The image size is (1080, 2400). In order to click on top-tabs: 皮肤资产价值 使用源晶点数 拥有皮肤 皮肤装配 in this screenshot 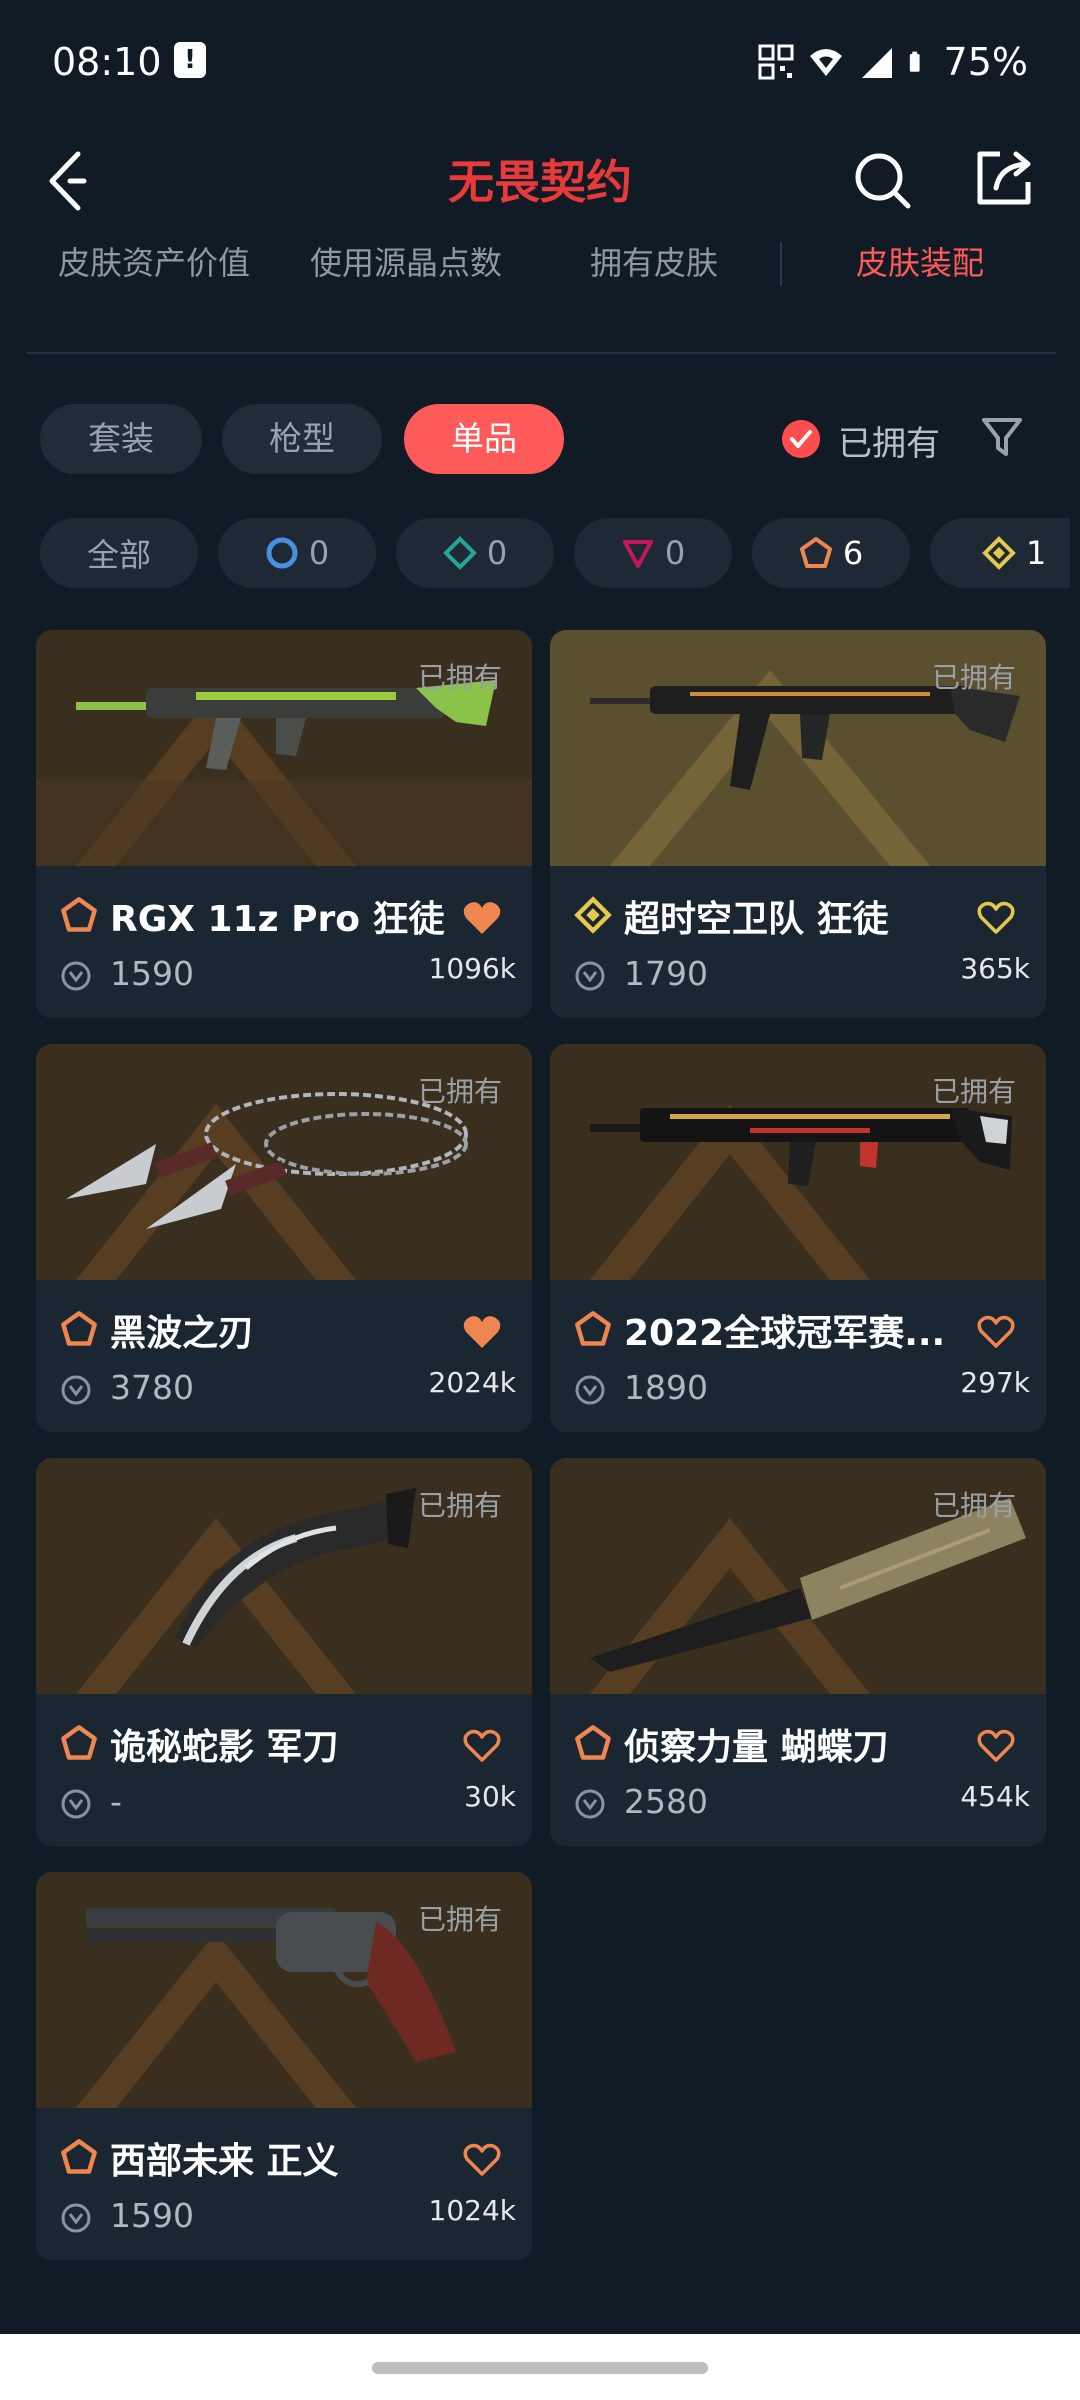, I will do `click(540, 267)`.